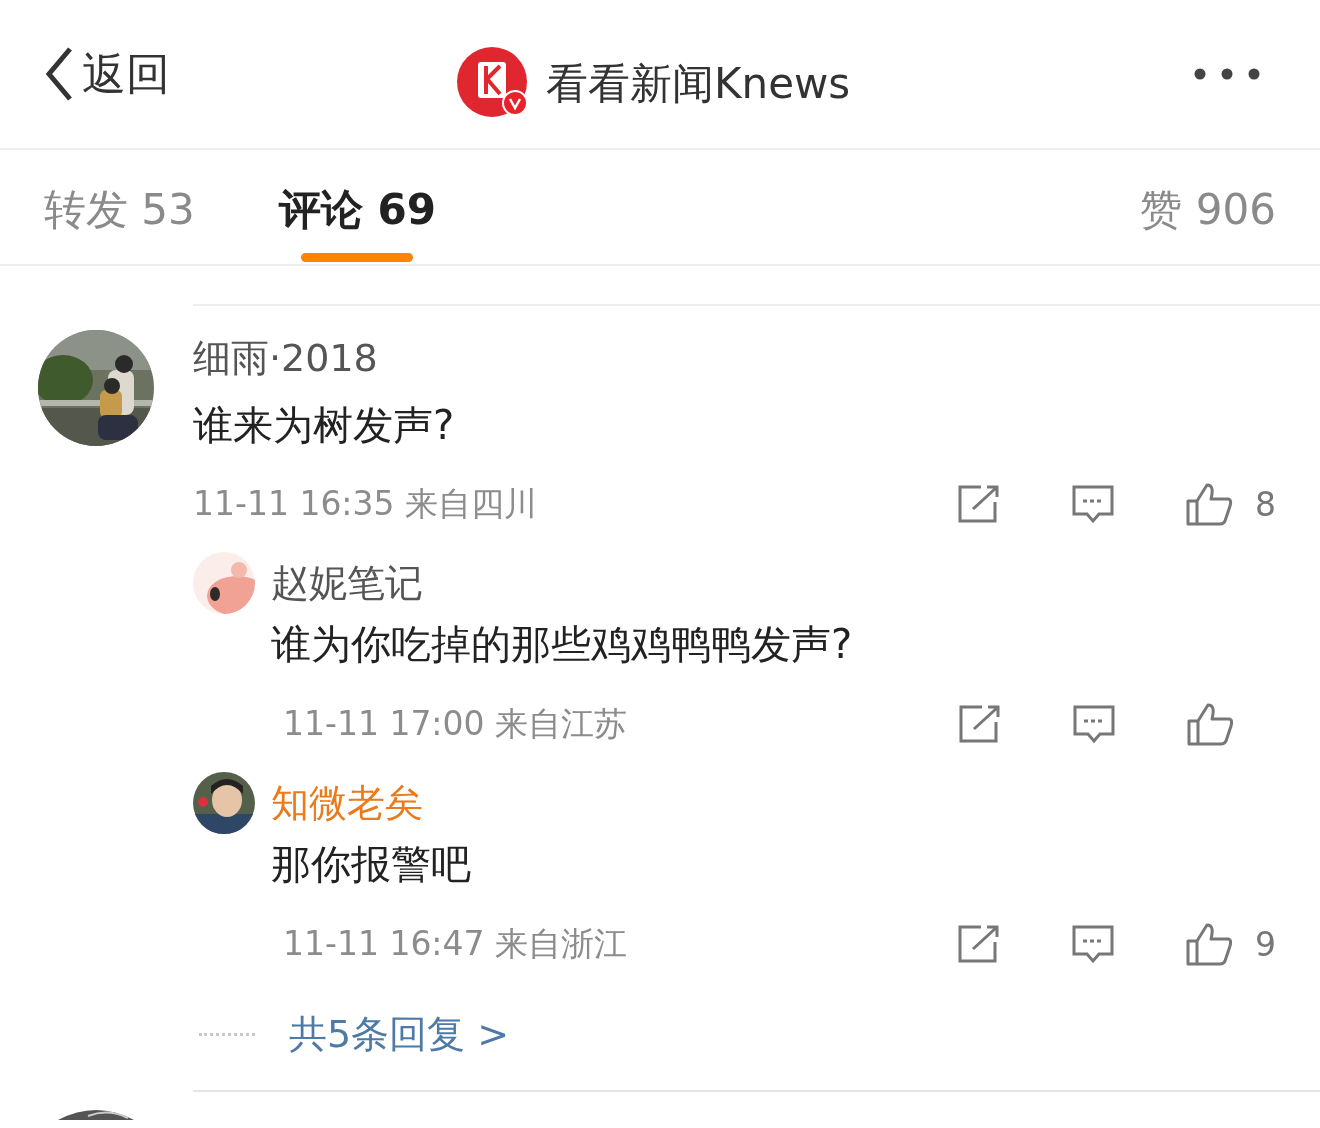  I want to click on more-replies-link: 共5条回复 >, so click(399, 1034).